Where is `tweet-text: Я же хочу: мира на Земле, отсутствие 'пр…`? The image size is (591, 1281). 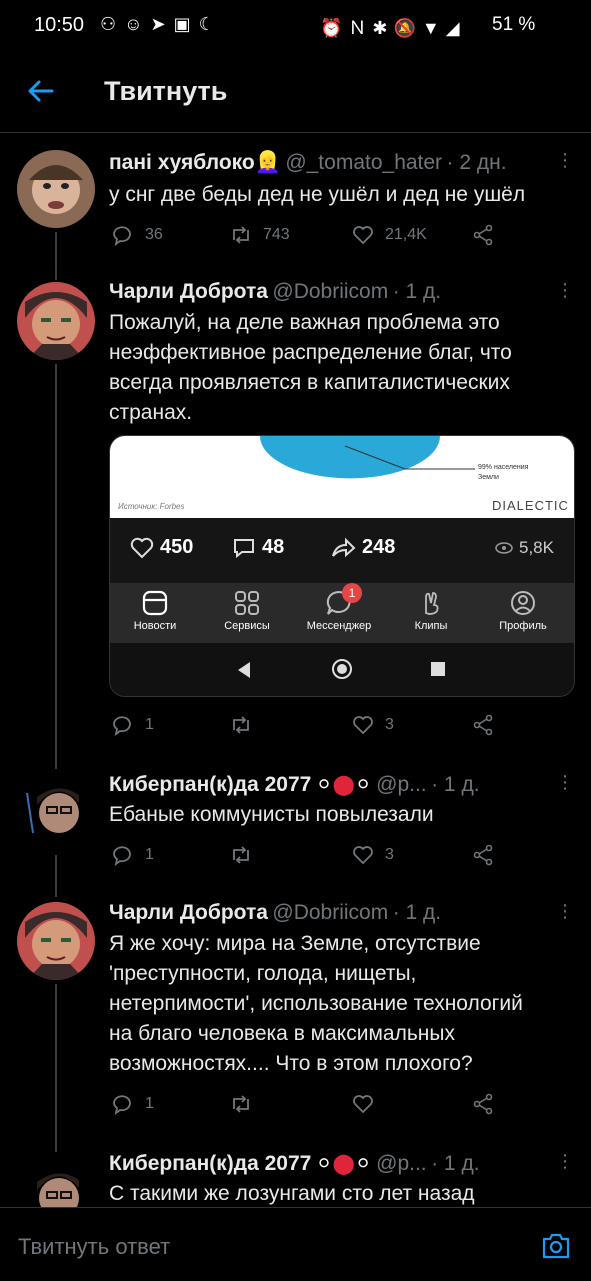 tweet-text: Я же хочу: мира на Земле, отсутствие 'пр… is located at coordinates (346, 1004).